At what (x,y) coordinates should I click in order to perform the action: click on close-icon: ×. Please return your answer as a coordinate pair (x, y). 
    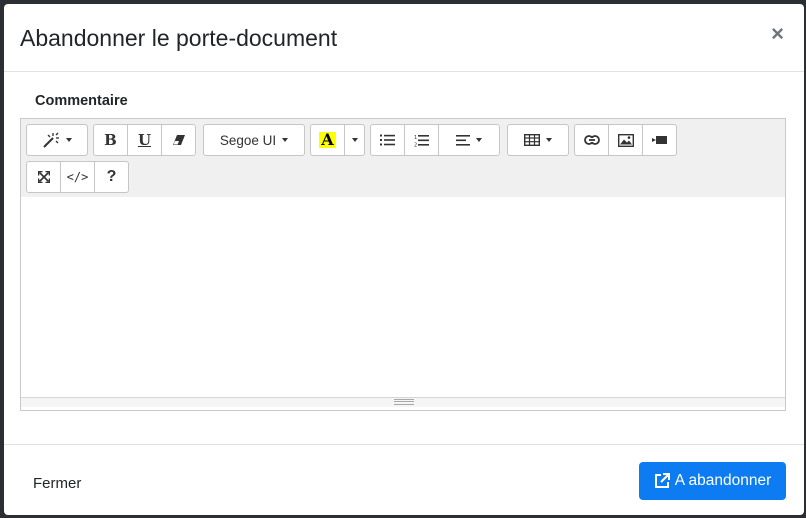
    Looking at the image, I should click on (777, 34).